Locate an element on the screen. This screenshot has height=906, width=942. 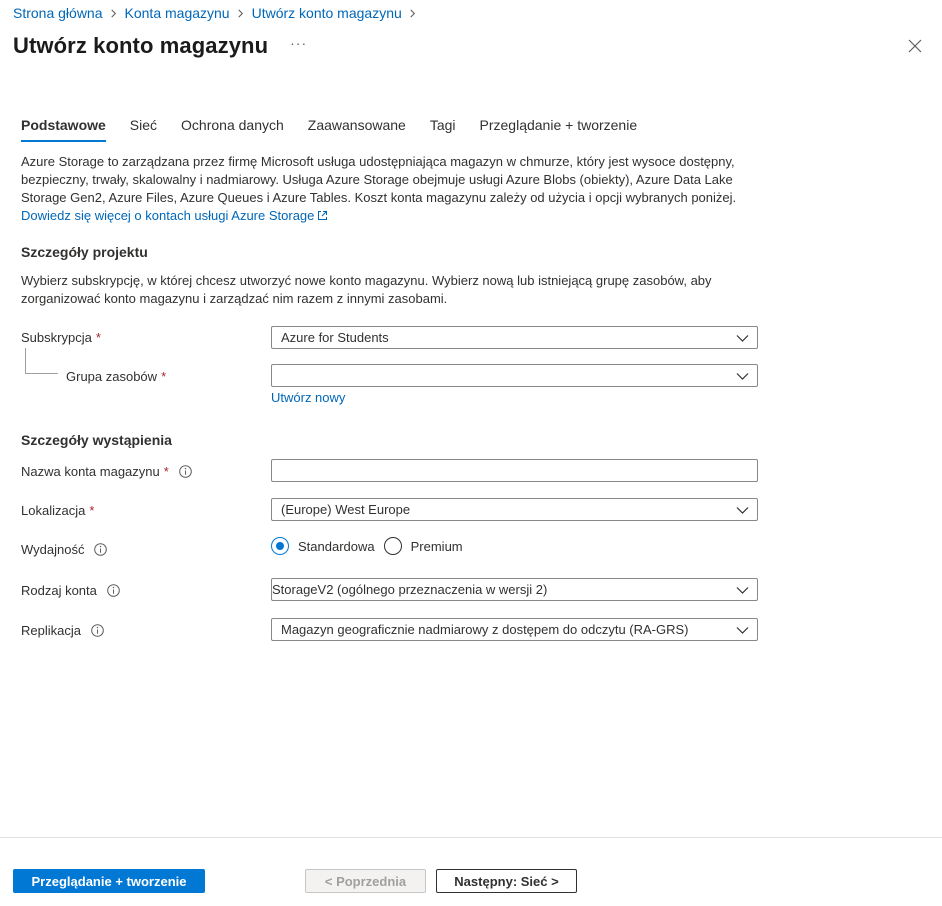
project-details-heading: Szczegóły projektu is located at coordinates (84, 252).